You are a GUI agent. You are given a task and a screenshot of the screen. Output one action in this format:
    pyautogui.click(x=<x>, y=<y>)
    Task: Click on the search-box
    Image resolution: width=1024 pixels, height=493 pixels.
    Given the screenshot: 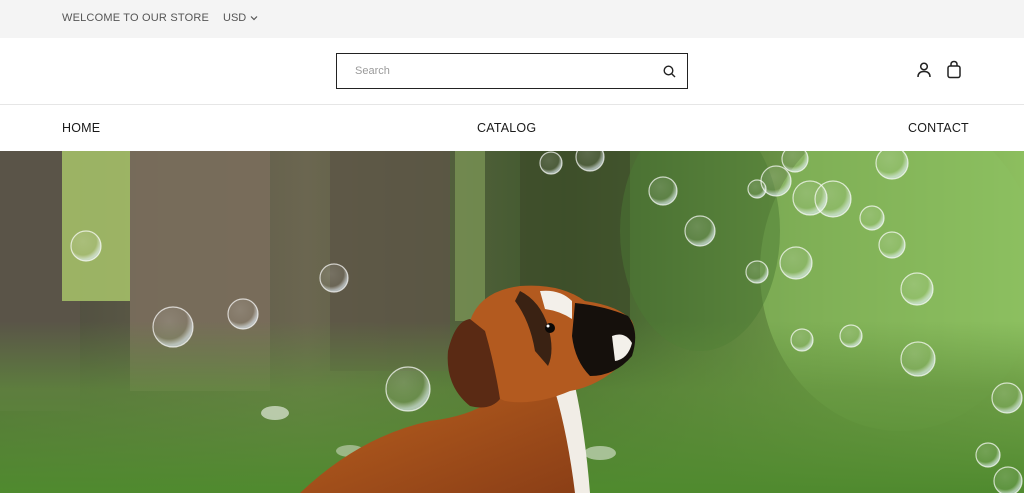 What is the action you would take?
    pyautogui.click(x=512, y=71)
    